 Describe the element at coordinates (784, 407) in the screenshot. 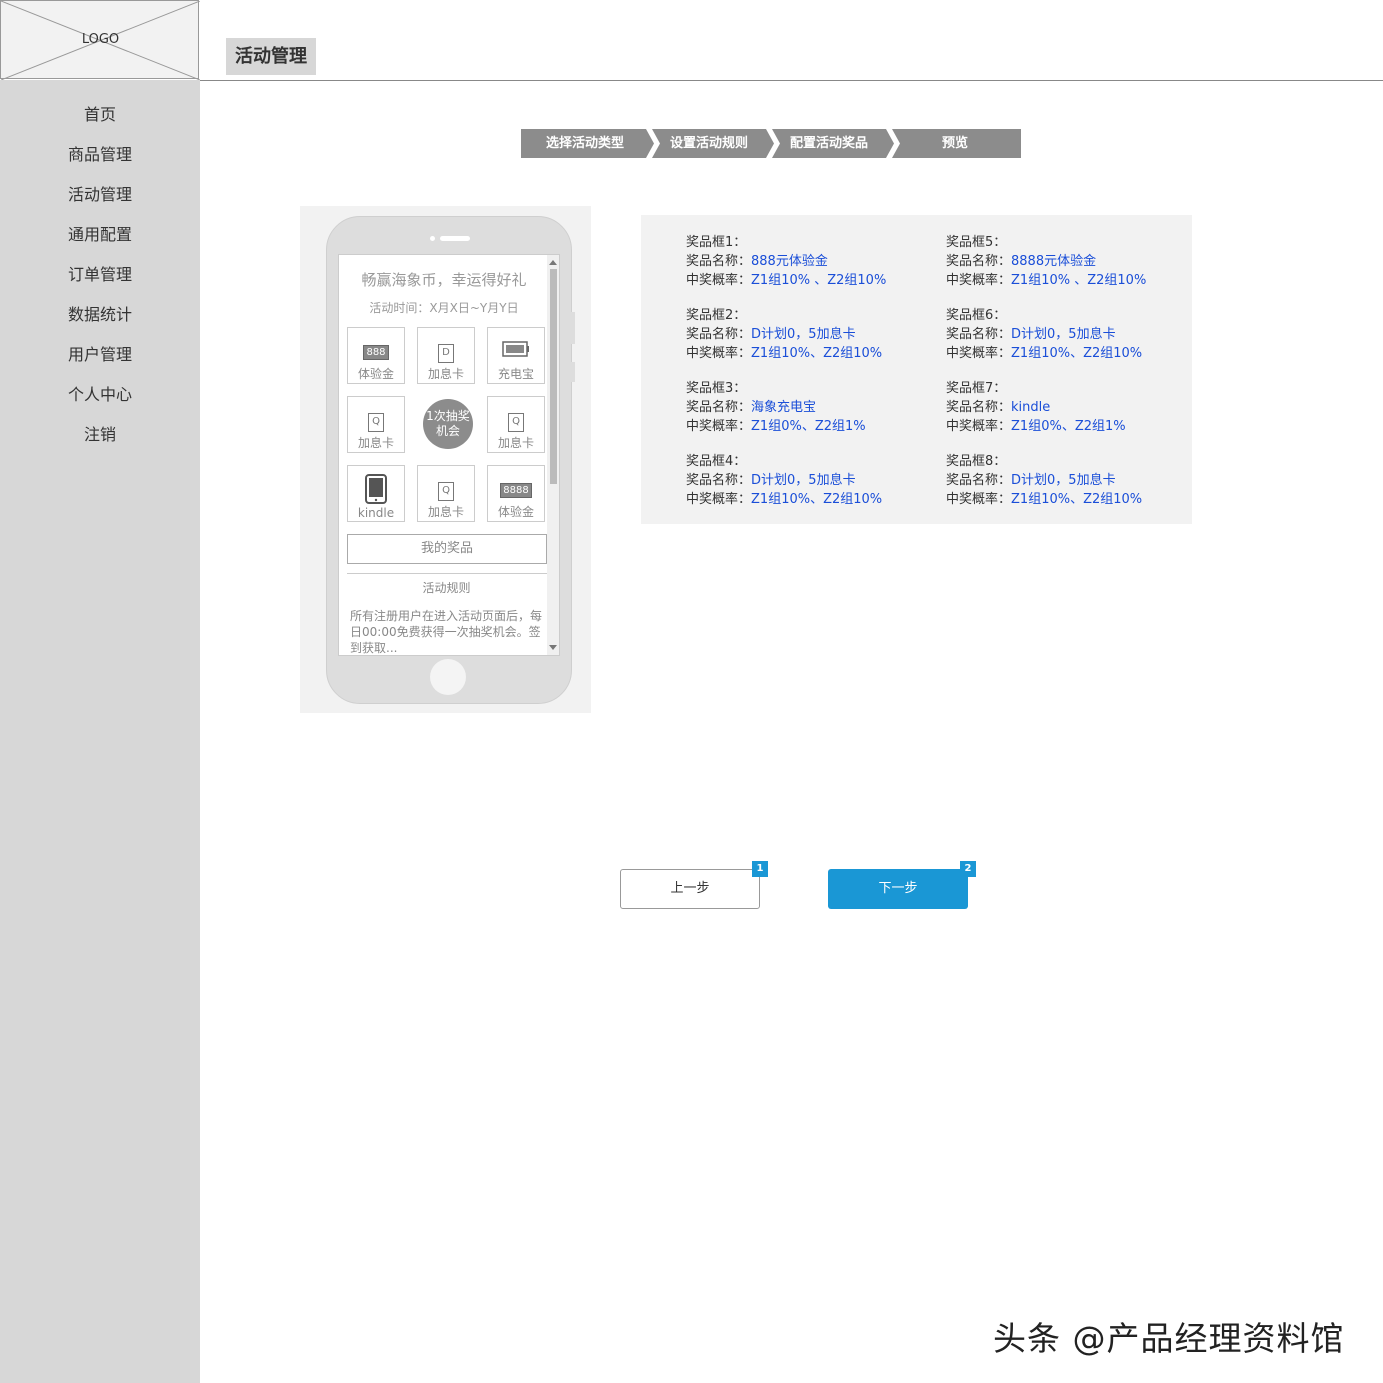

I see `prize-name: 海象充电宝` at that location.